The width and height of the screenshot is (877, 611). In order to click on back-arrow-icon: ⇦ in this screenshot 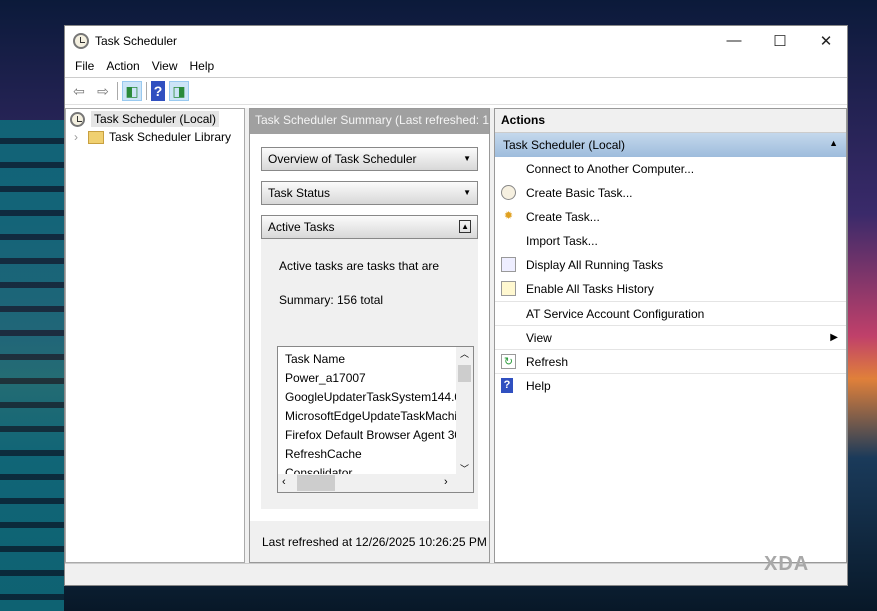, I will do `click(79, 91)`.